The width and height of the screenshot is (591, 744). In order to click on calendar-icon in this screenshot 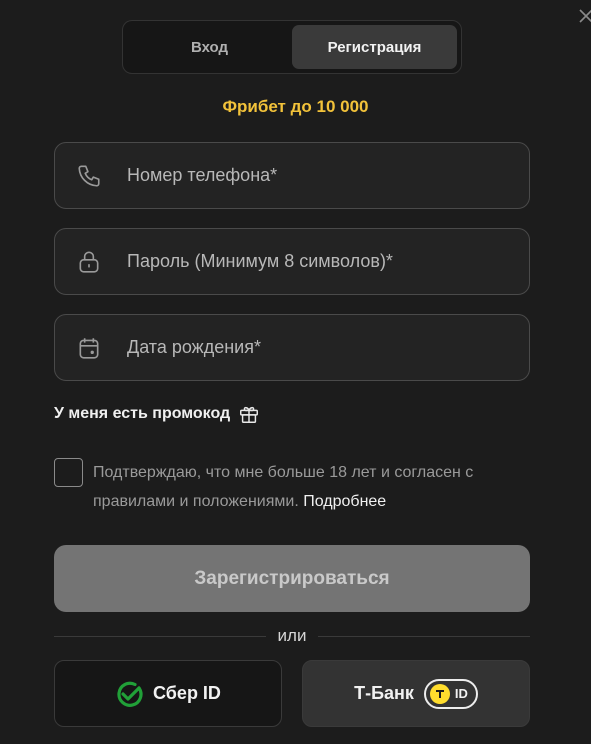, I will do `click(89, 348)`.